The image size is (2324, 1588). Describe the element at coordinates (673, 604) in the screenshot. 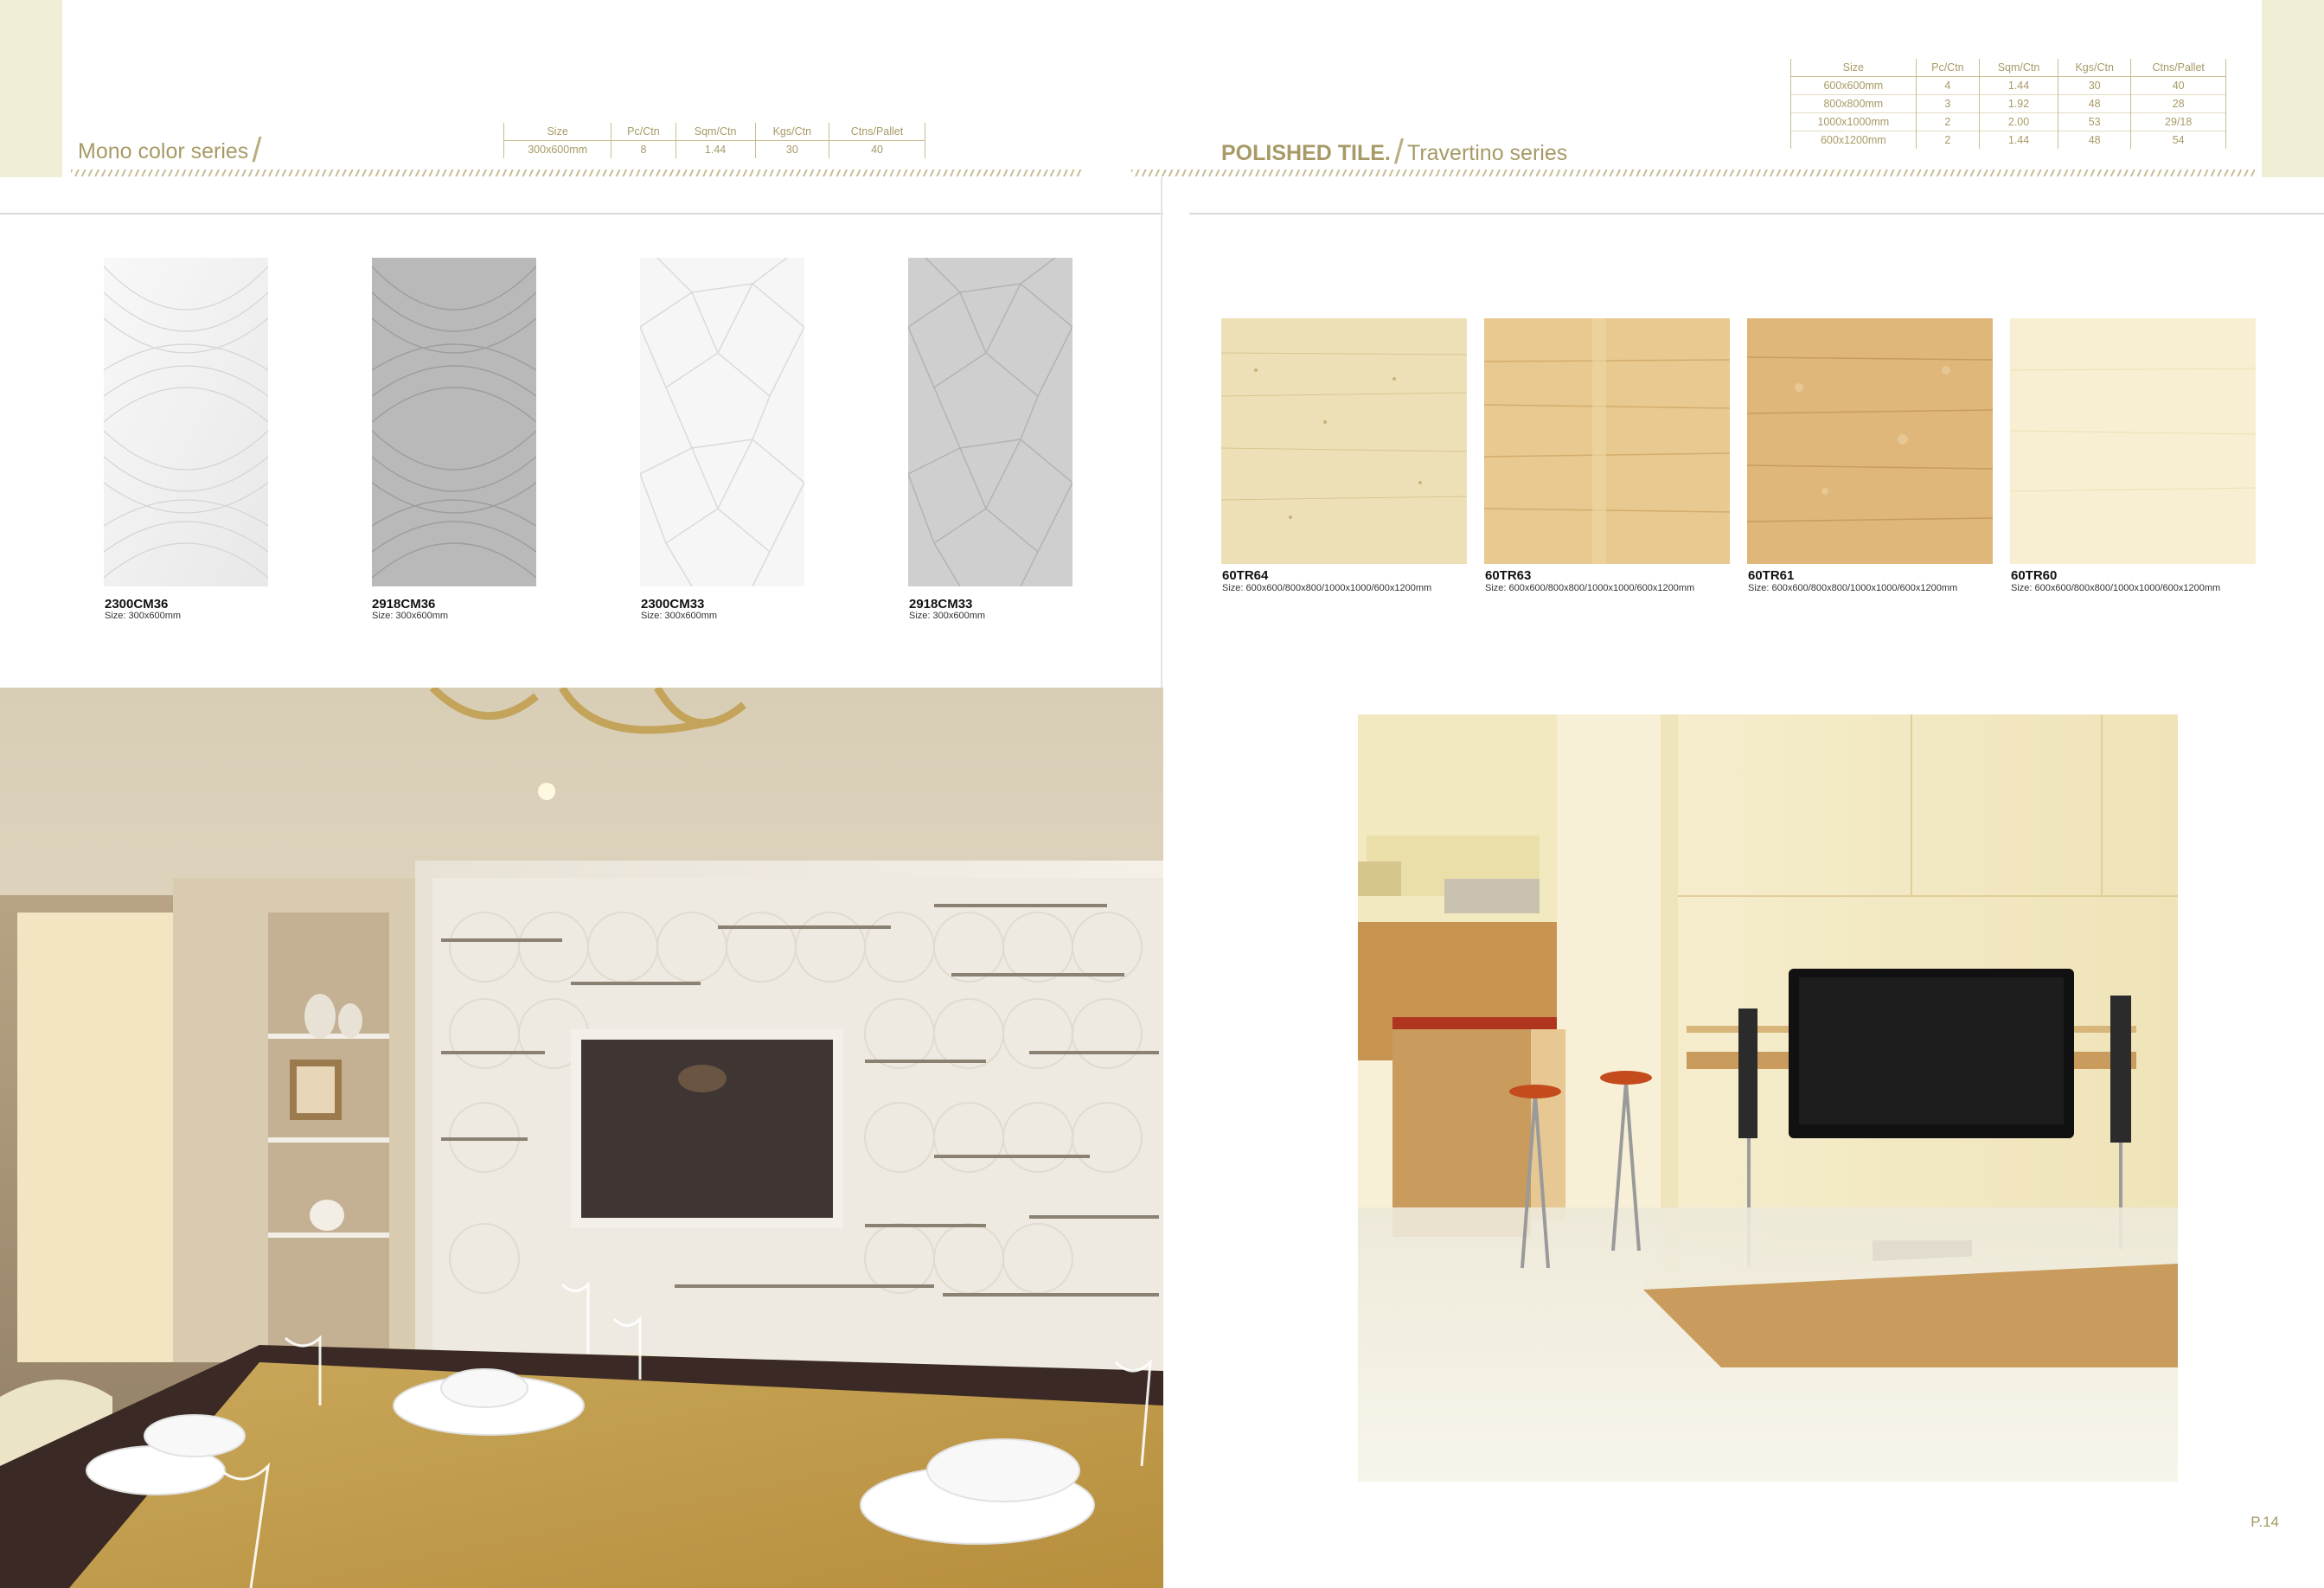

I see `tile-code: 2300CM33` at that location.